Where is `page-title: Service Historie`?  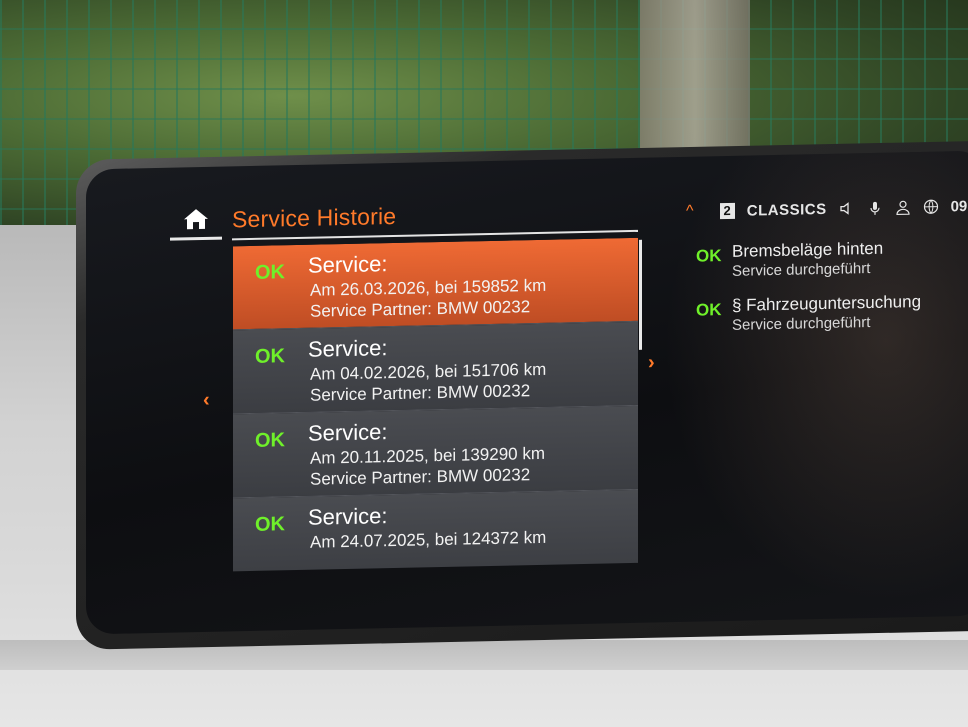 page-title: Service Historie is located at coordinates (314, 217).